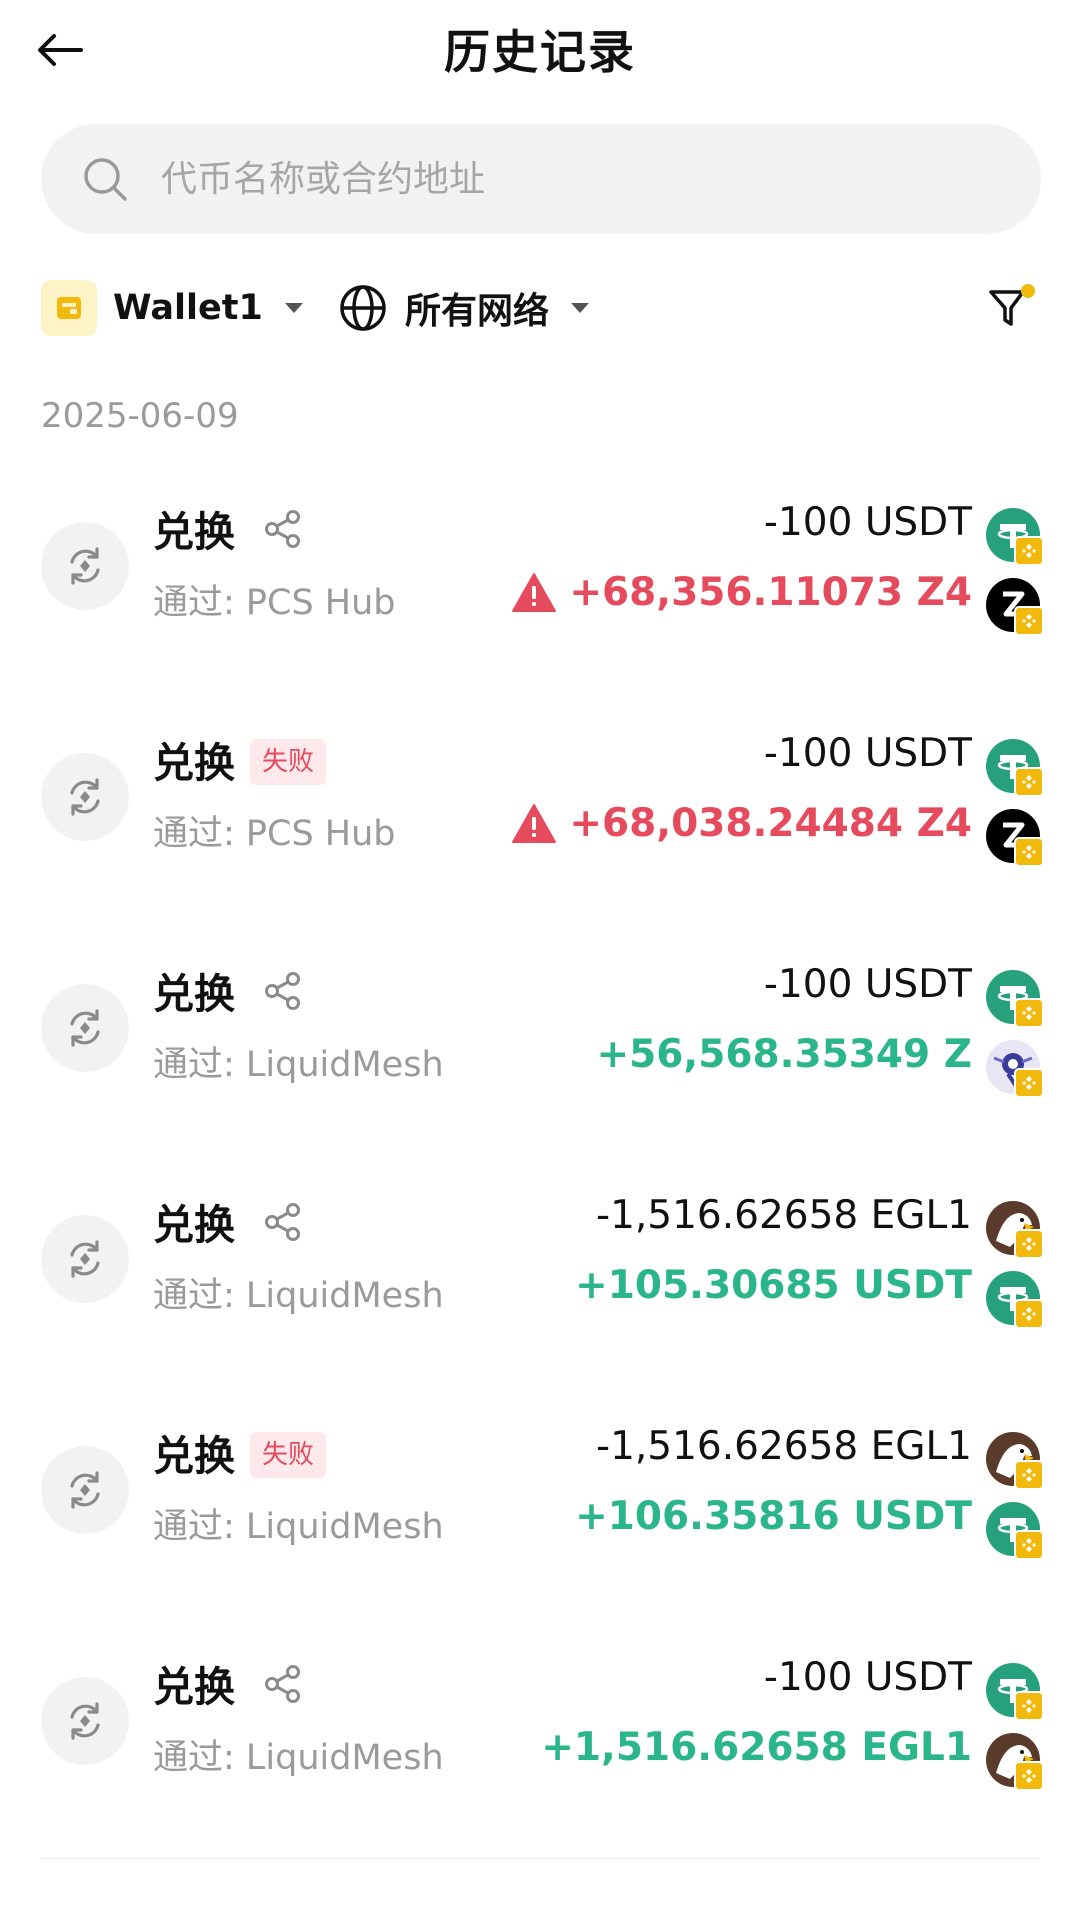 The width and height of the screenshot is (1080, 1921). Describe the element at coordinates (561, 179) in the screenshot. I see `search-input` at that location.